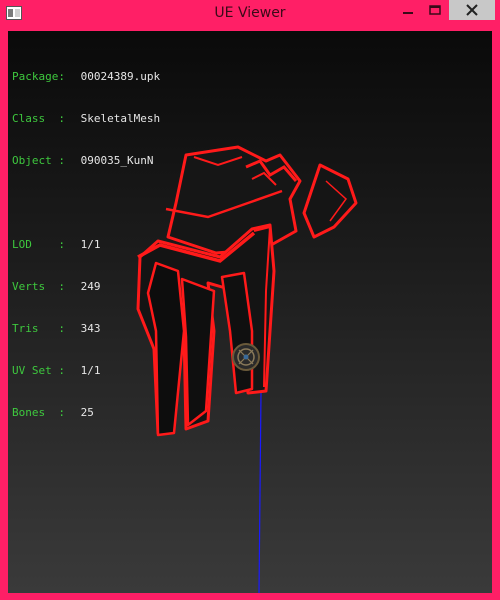  I want to click on info-package-value: 00024389.upk, so click(120, 76).